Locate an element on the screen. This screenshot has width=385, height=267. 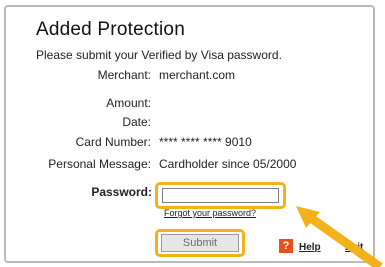
detail-row-merchant: Merchant: merchant.com is located at coordinates (192, 77).